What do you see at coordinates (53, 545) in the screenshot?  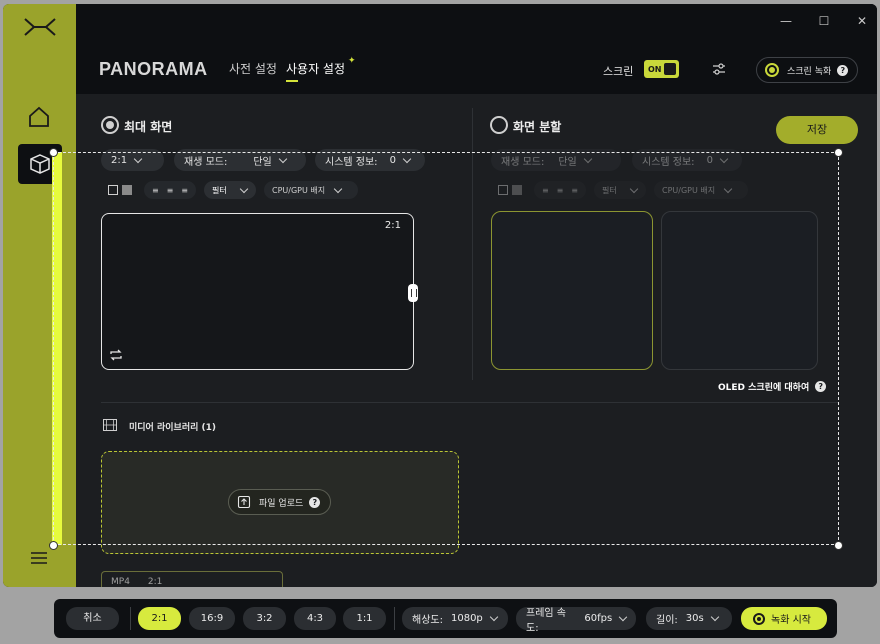 I see `region-handle-bottom-left` at bounding box center [53, 545].